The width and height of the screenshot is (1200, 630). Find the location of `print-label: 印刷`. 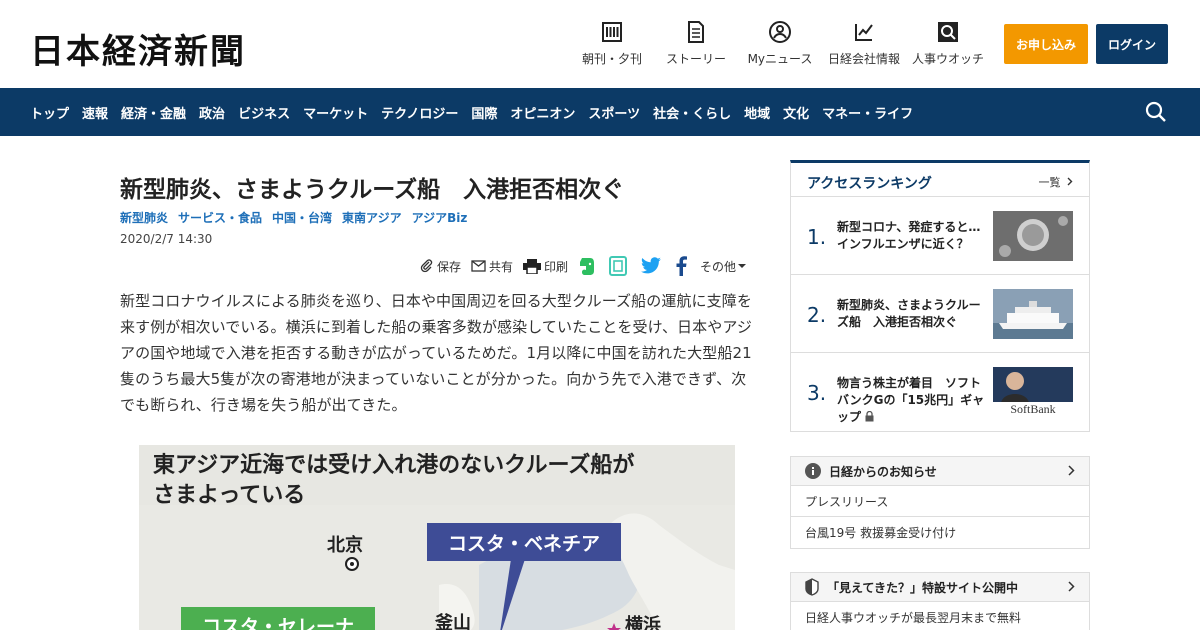

print-label: 印刷 is located at coordinates (556, 266).